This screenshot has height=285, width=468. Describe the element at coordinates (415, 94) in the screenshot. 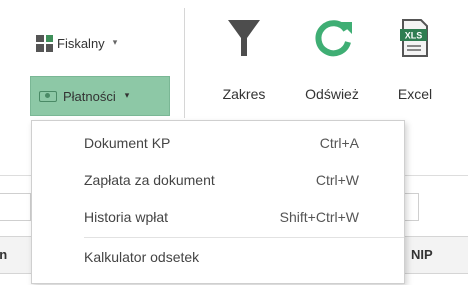

I see `excel-label: Excel` at that location.